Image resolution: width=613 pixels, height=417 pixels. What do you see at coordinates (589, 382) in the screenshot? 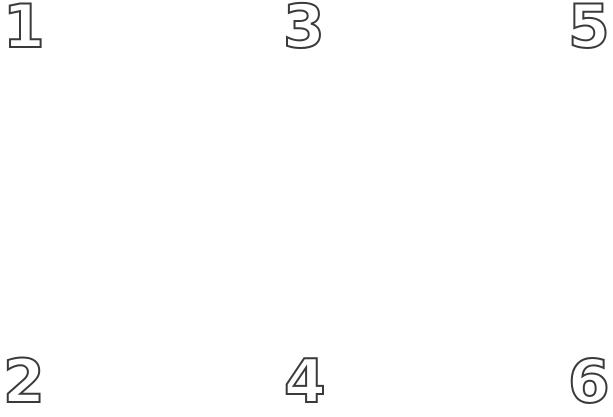
I see `number-six: 6` at bounding box center [589, 382].